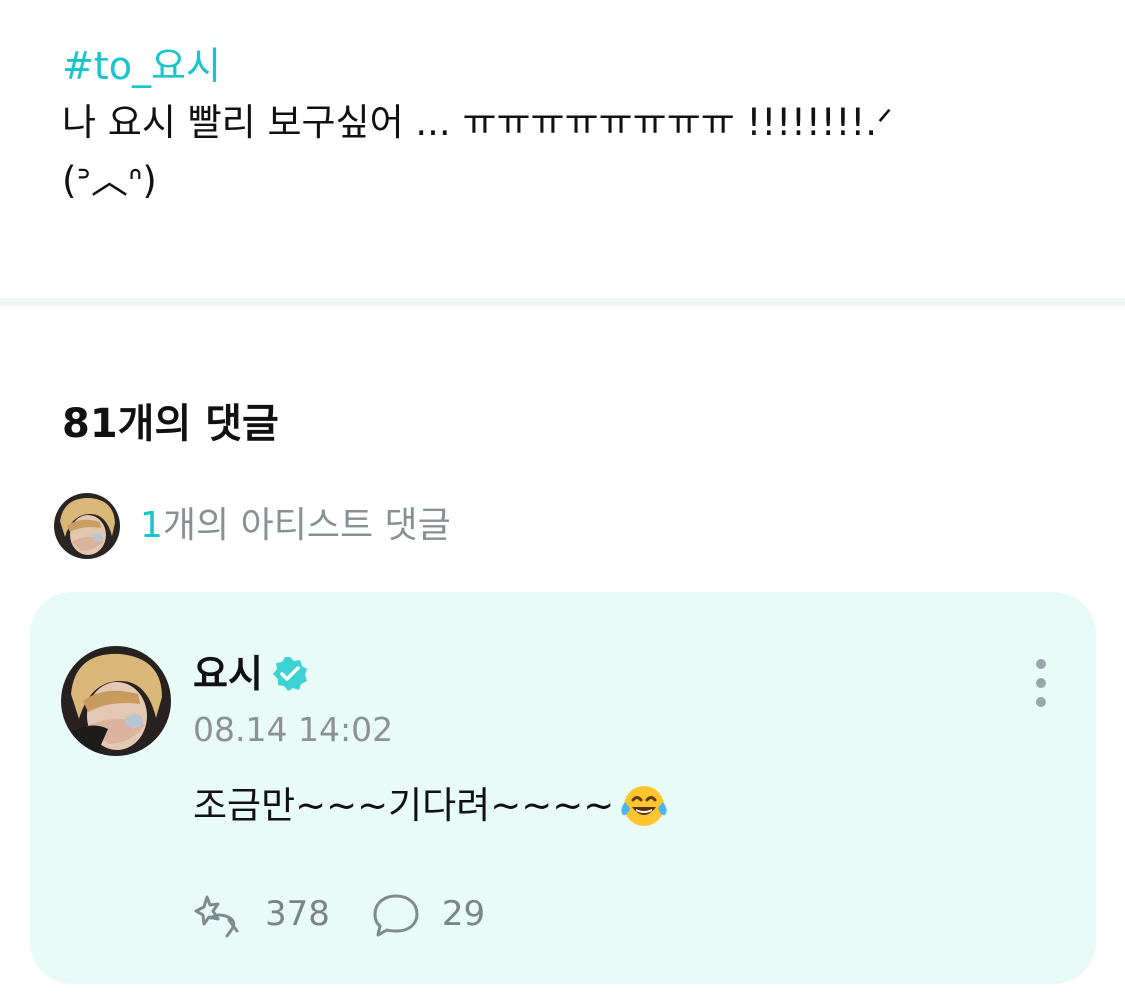 Image resolution: width=1125 pixels, height=994 pixels. Describe the element at coordinates (427, 914) in the screenshot. I see `reply-button: 29` at that location.